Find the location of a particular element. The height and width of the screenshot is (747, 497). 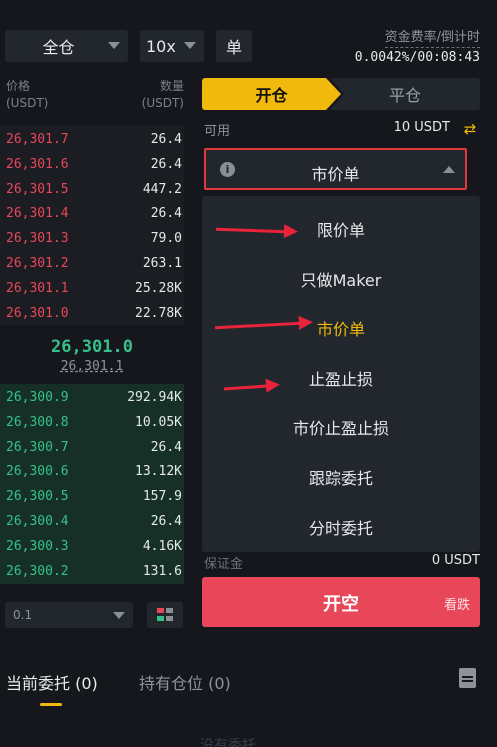

orderbook-price: 26,301.3 is located at coordinates (37, 239).